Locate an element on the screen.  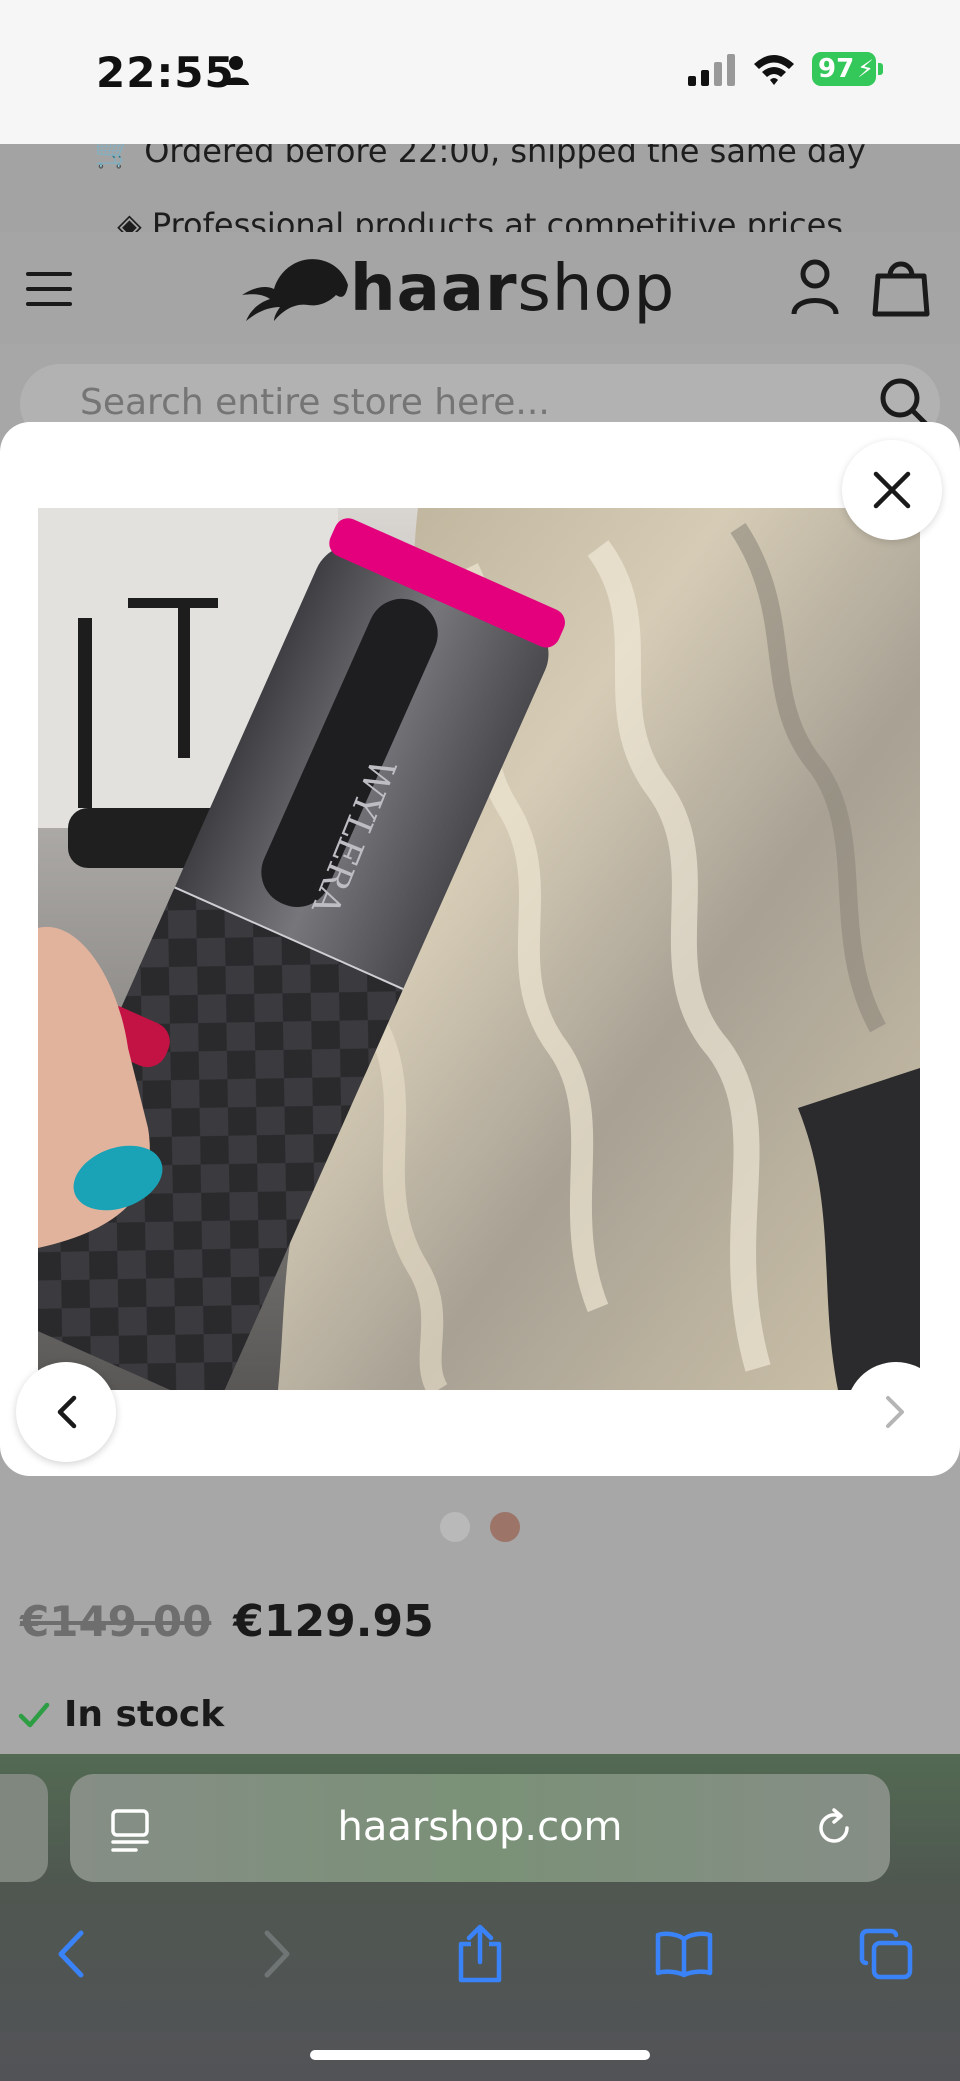
share-button is located at coordinates (480, 1954).